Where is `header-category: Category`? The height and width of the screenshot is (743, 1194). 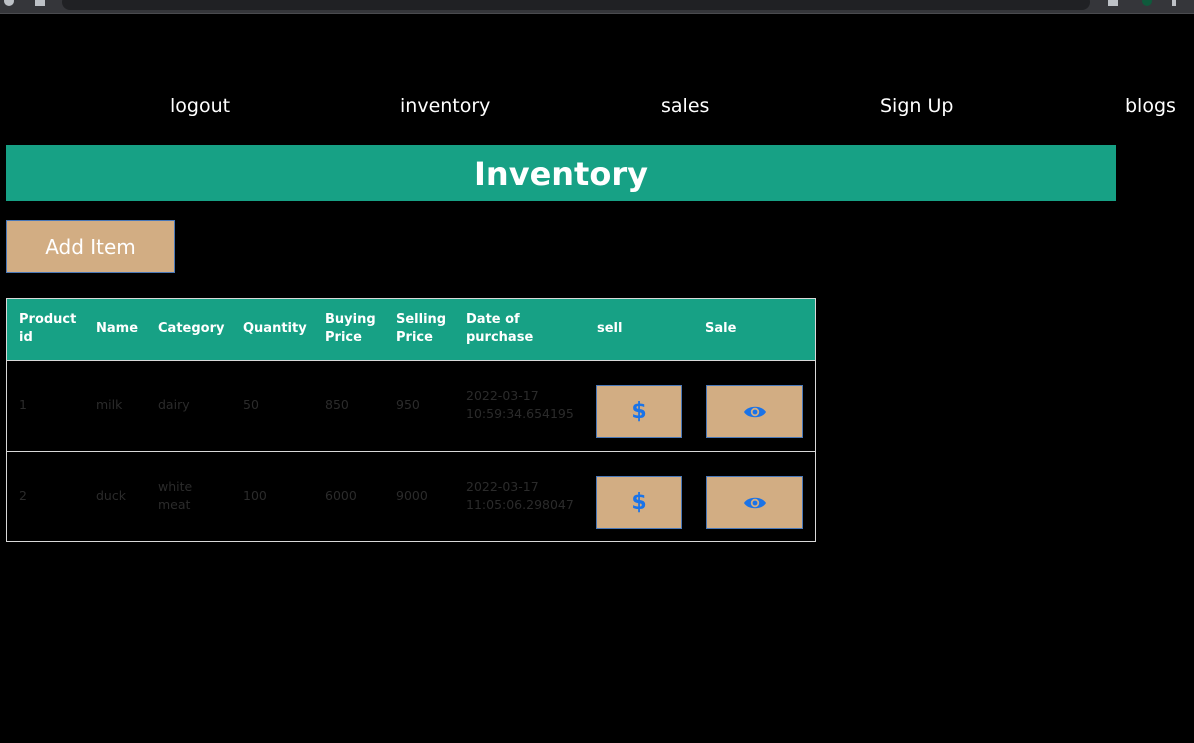 header-category: Category is located at coordinates (191, 328).